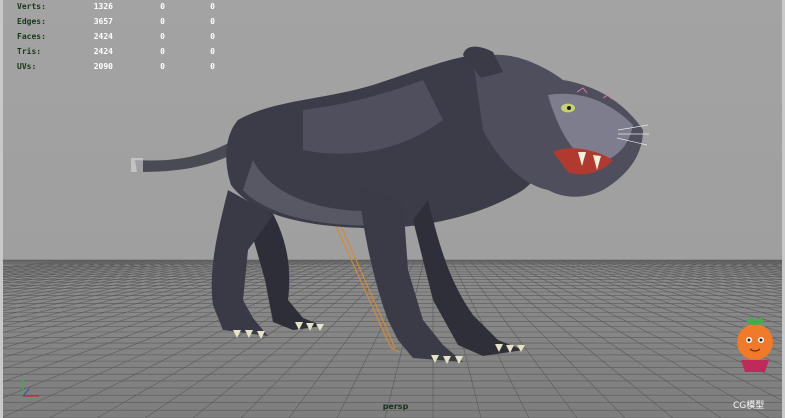  Describe the element at coordinates (117, 9) in the screenshot. I see `hud-row: Verts: 1326 0 0` at that location.